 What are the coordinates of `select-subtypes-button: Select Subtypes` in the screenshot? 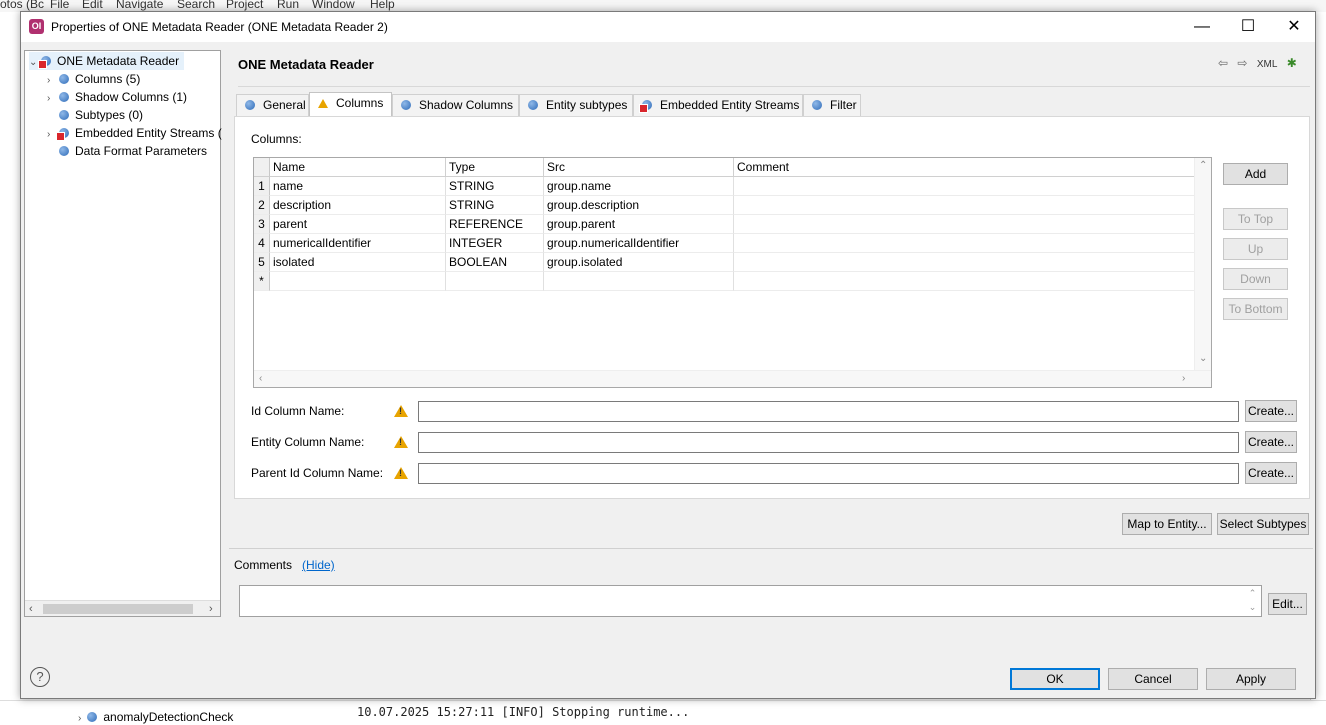 It's located at (1263, 524).